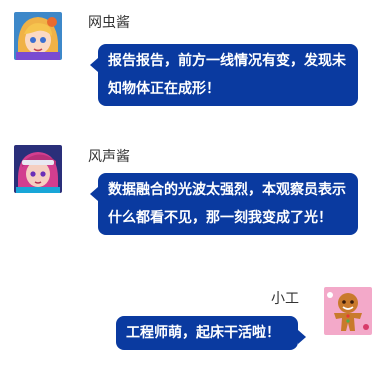 The width and height of the screenshot is (386, 372). What do you see at coordinates (109, 23) in the screenshot?
I see `sender-name: 网虫酱` at bounding box center [109, 23].